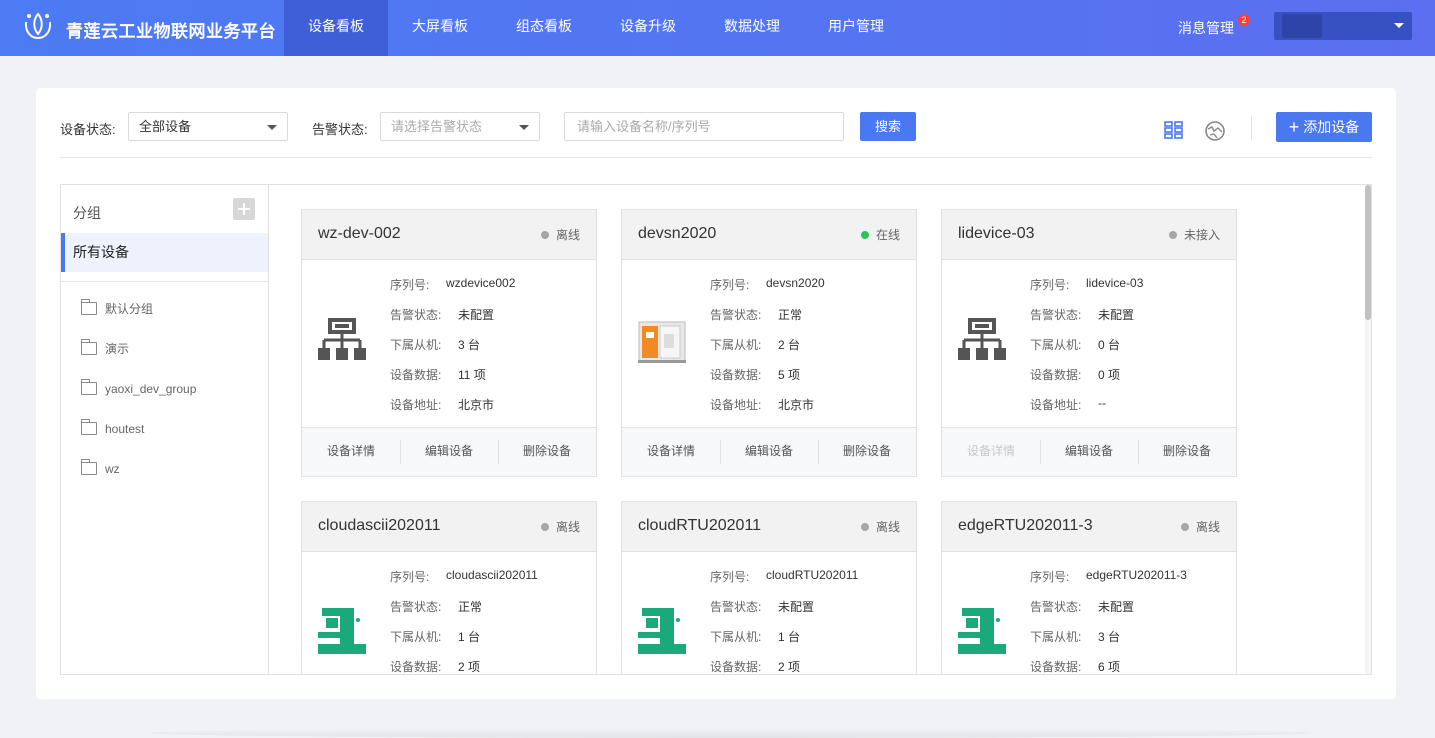 The image size is (1435, 738). I want to click on field-value-slaves: 2 台, so click(789, 345).